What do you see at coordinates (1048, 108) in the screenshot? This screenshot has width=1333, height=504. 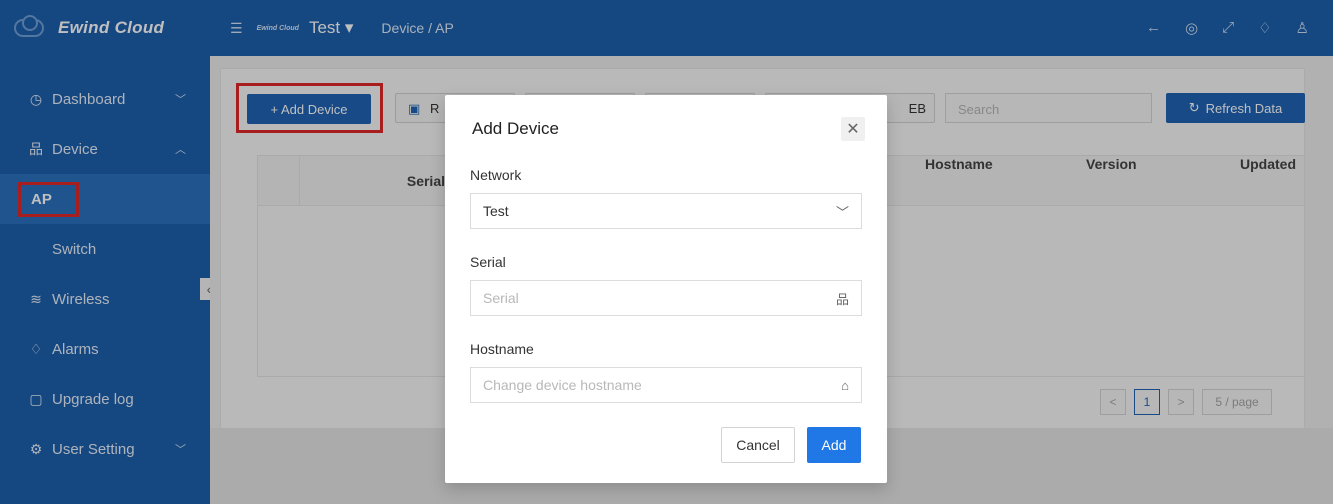 I see `search-input: Search` at bounding box center [1048, 108].